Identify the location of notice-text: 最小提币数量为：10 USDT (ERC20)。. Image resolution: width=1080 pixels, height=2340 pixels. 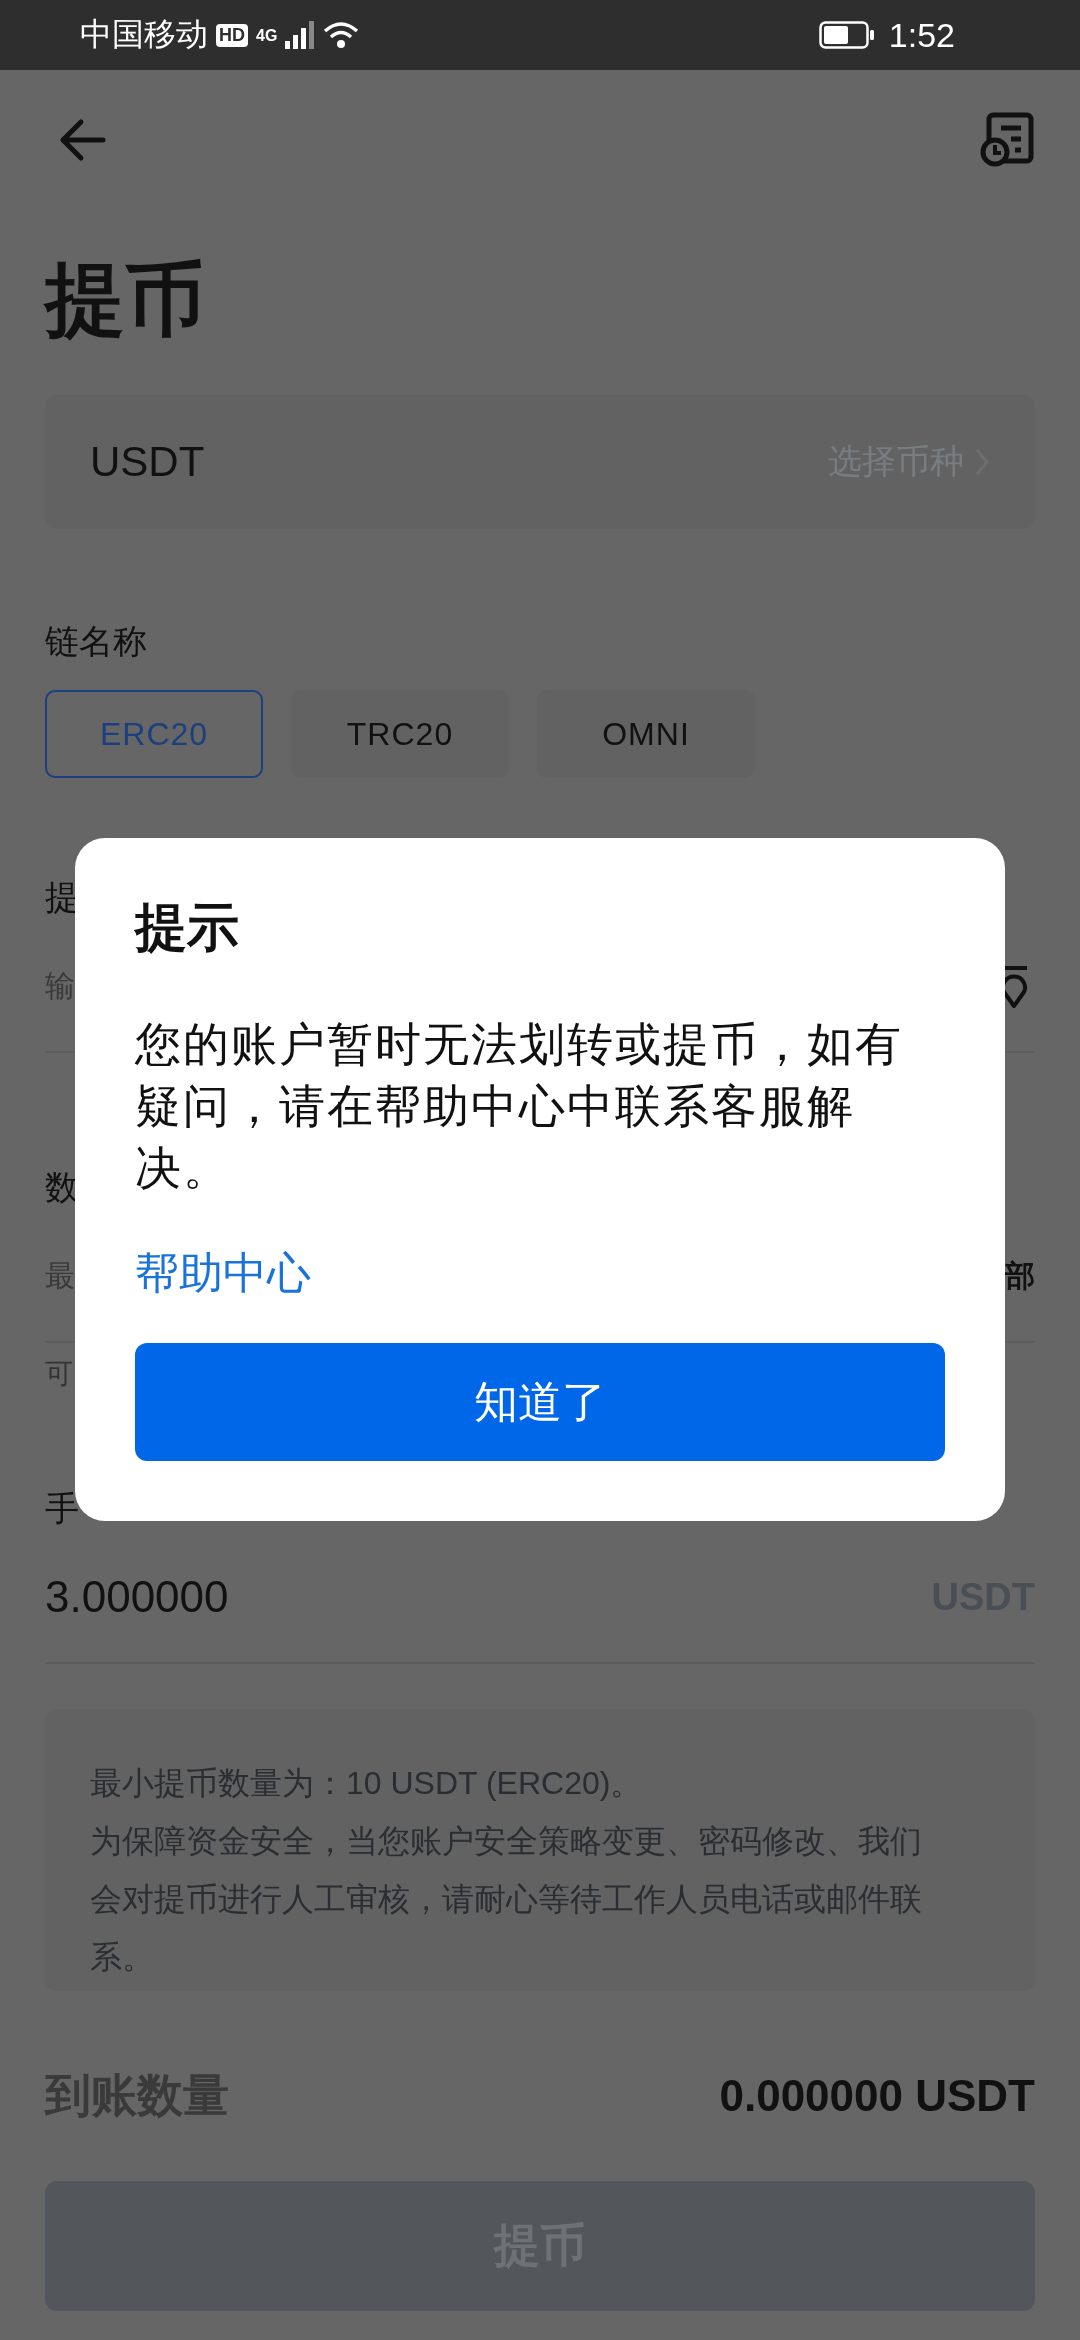
(367, 1783).